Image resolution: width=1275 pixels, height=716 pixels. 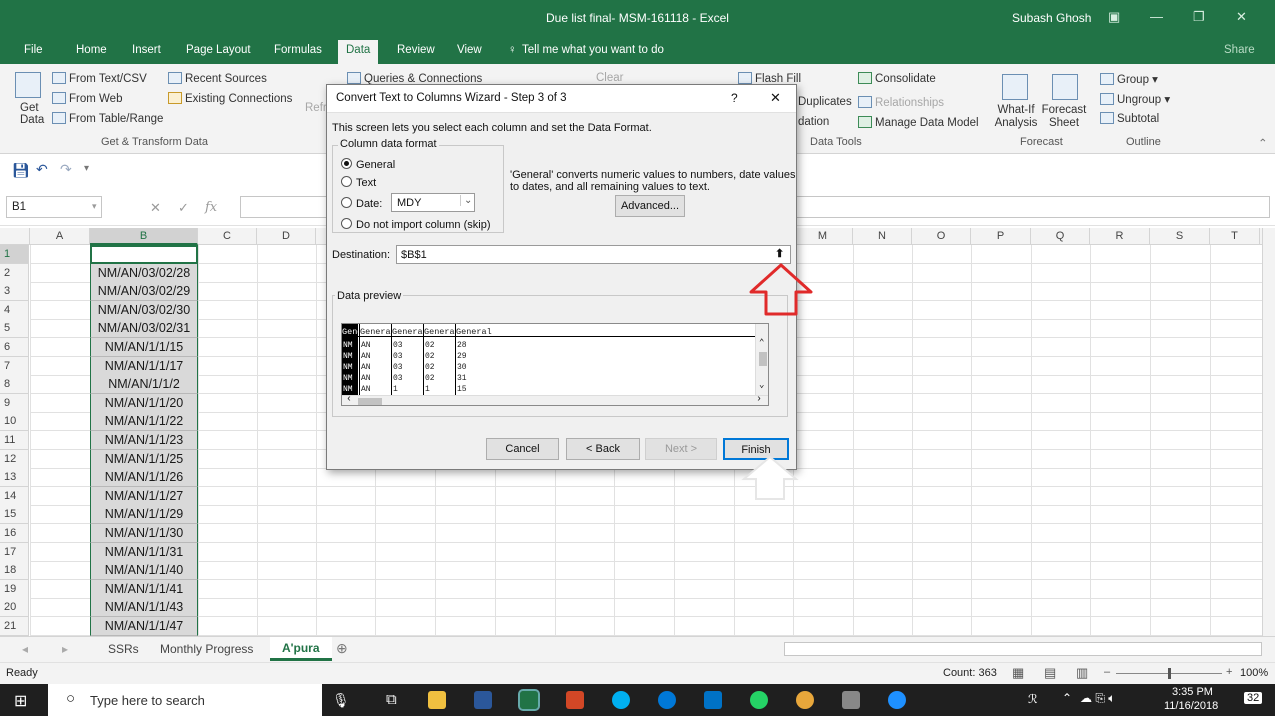 I want to click on skype-business-icon, so click(x=667, y=700).